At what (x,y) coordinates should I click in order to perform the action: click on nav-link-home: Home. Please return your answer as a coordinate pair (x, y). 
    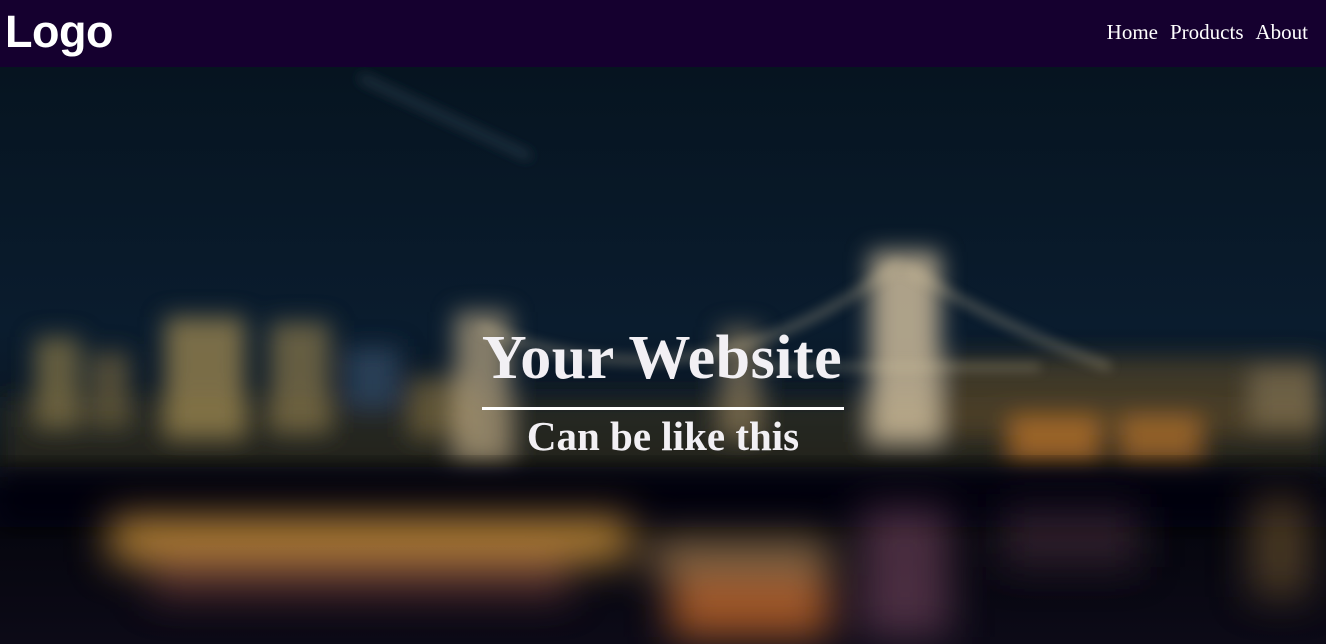
    Looking at the image, I should click on (1132, 32).